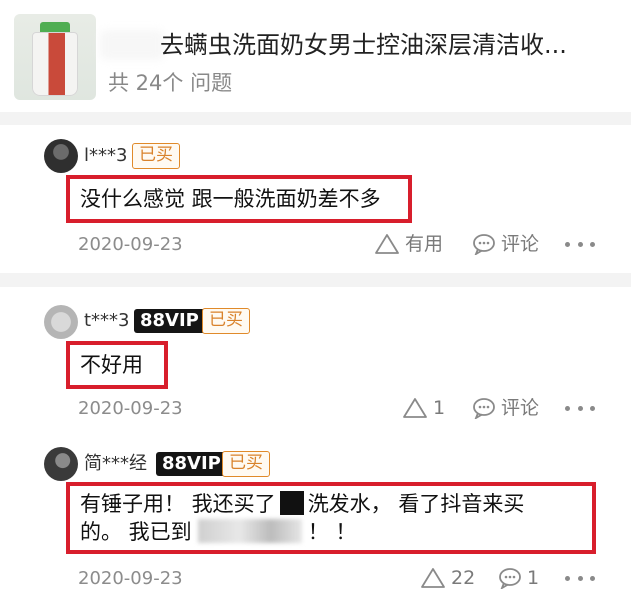  I want to click on answer-text-highlight: 有锤子用！ 我还买了 洗发水， 看了抖音来买 的。 我已到 ！ ！, so click(331, 518).